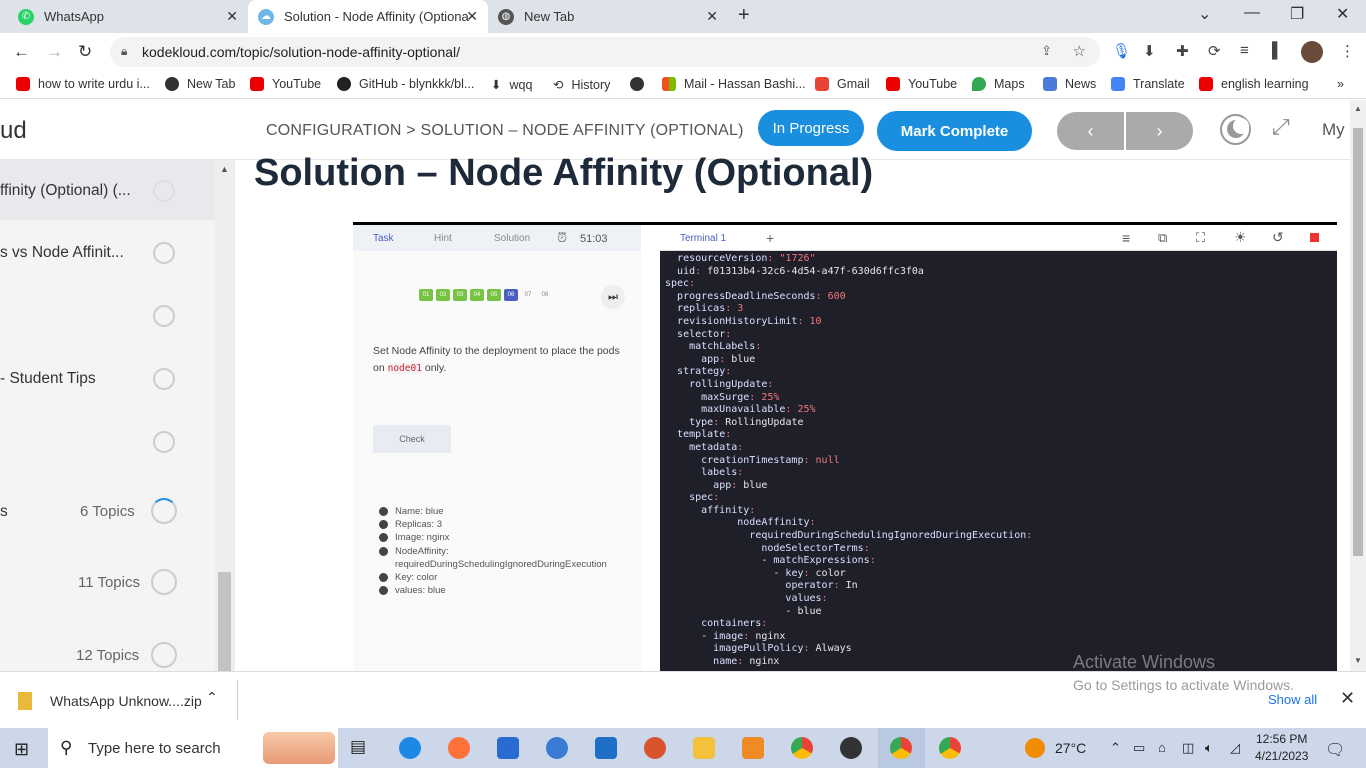 The width and height of the screenshot is (1366, 768). I want to click on tab-whatsapp: ✆ WhatsApp ✕, so click(128, 16).